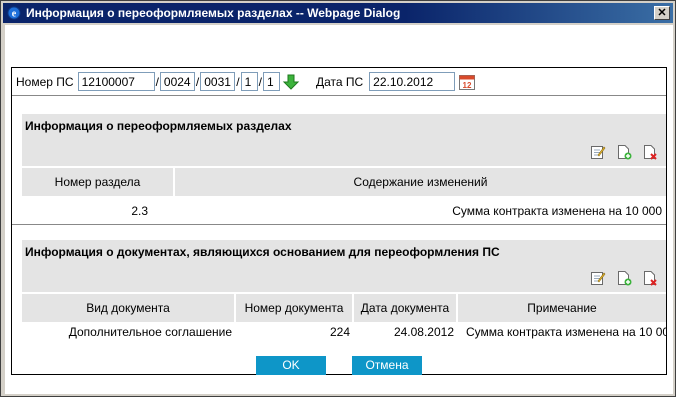 The height and width of the screenshot is (397, 676). Describe the element at coordinates (423, 332) in the screenshot. I see `document-date: 24.08.2012` at that location.